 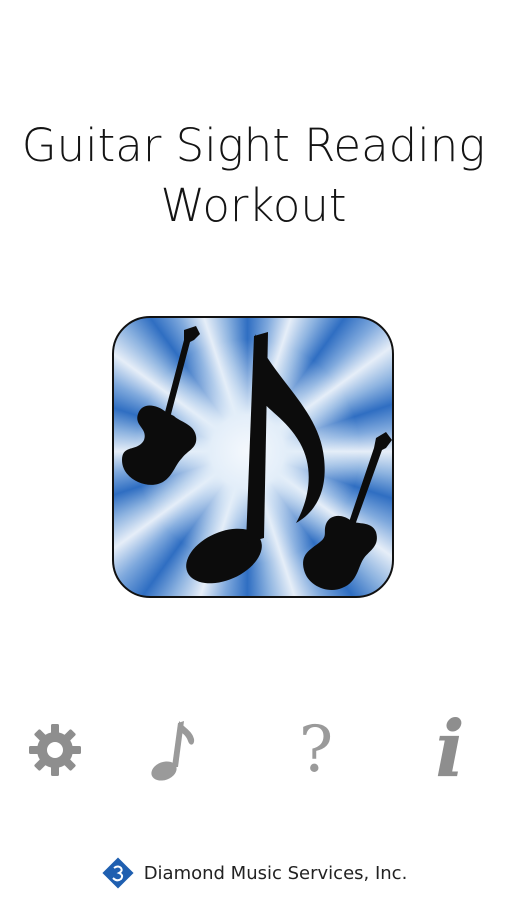 What do you see at coordinates (275, 873) in the screenshot?
I see `company-name: Diamond Music Services, Inc.` at bounding box center [275, 873].